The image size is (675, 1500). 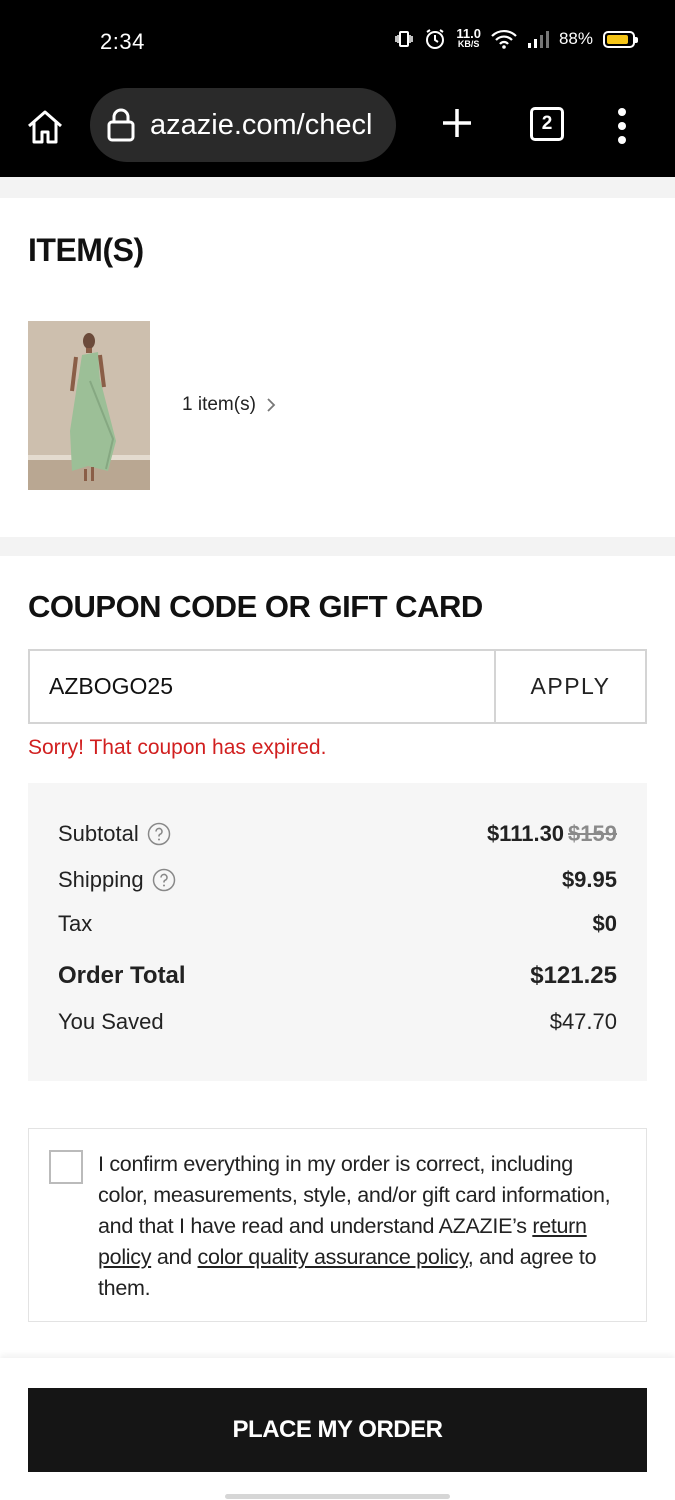 I want to click on alarm-icon, so click(x=435, y=39).